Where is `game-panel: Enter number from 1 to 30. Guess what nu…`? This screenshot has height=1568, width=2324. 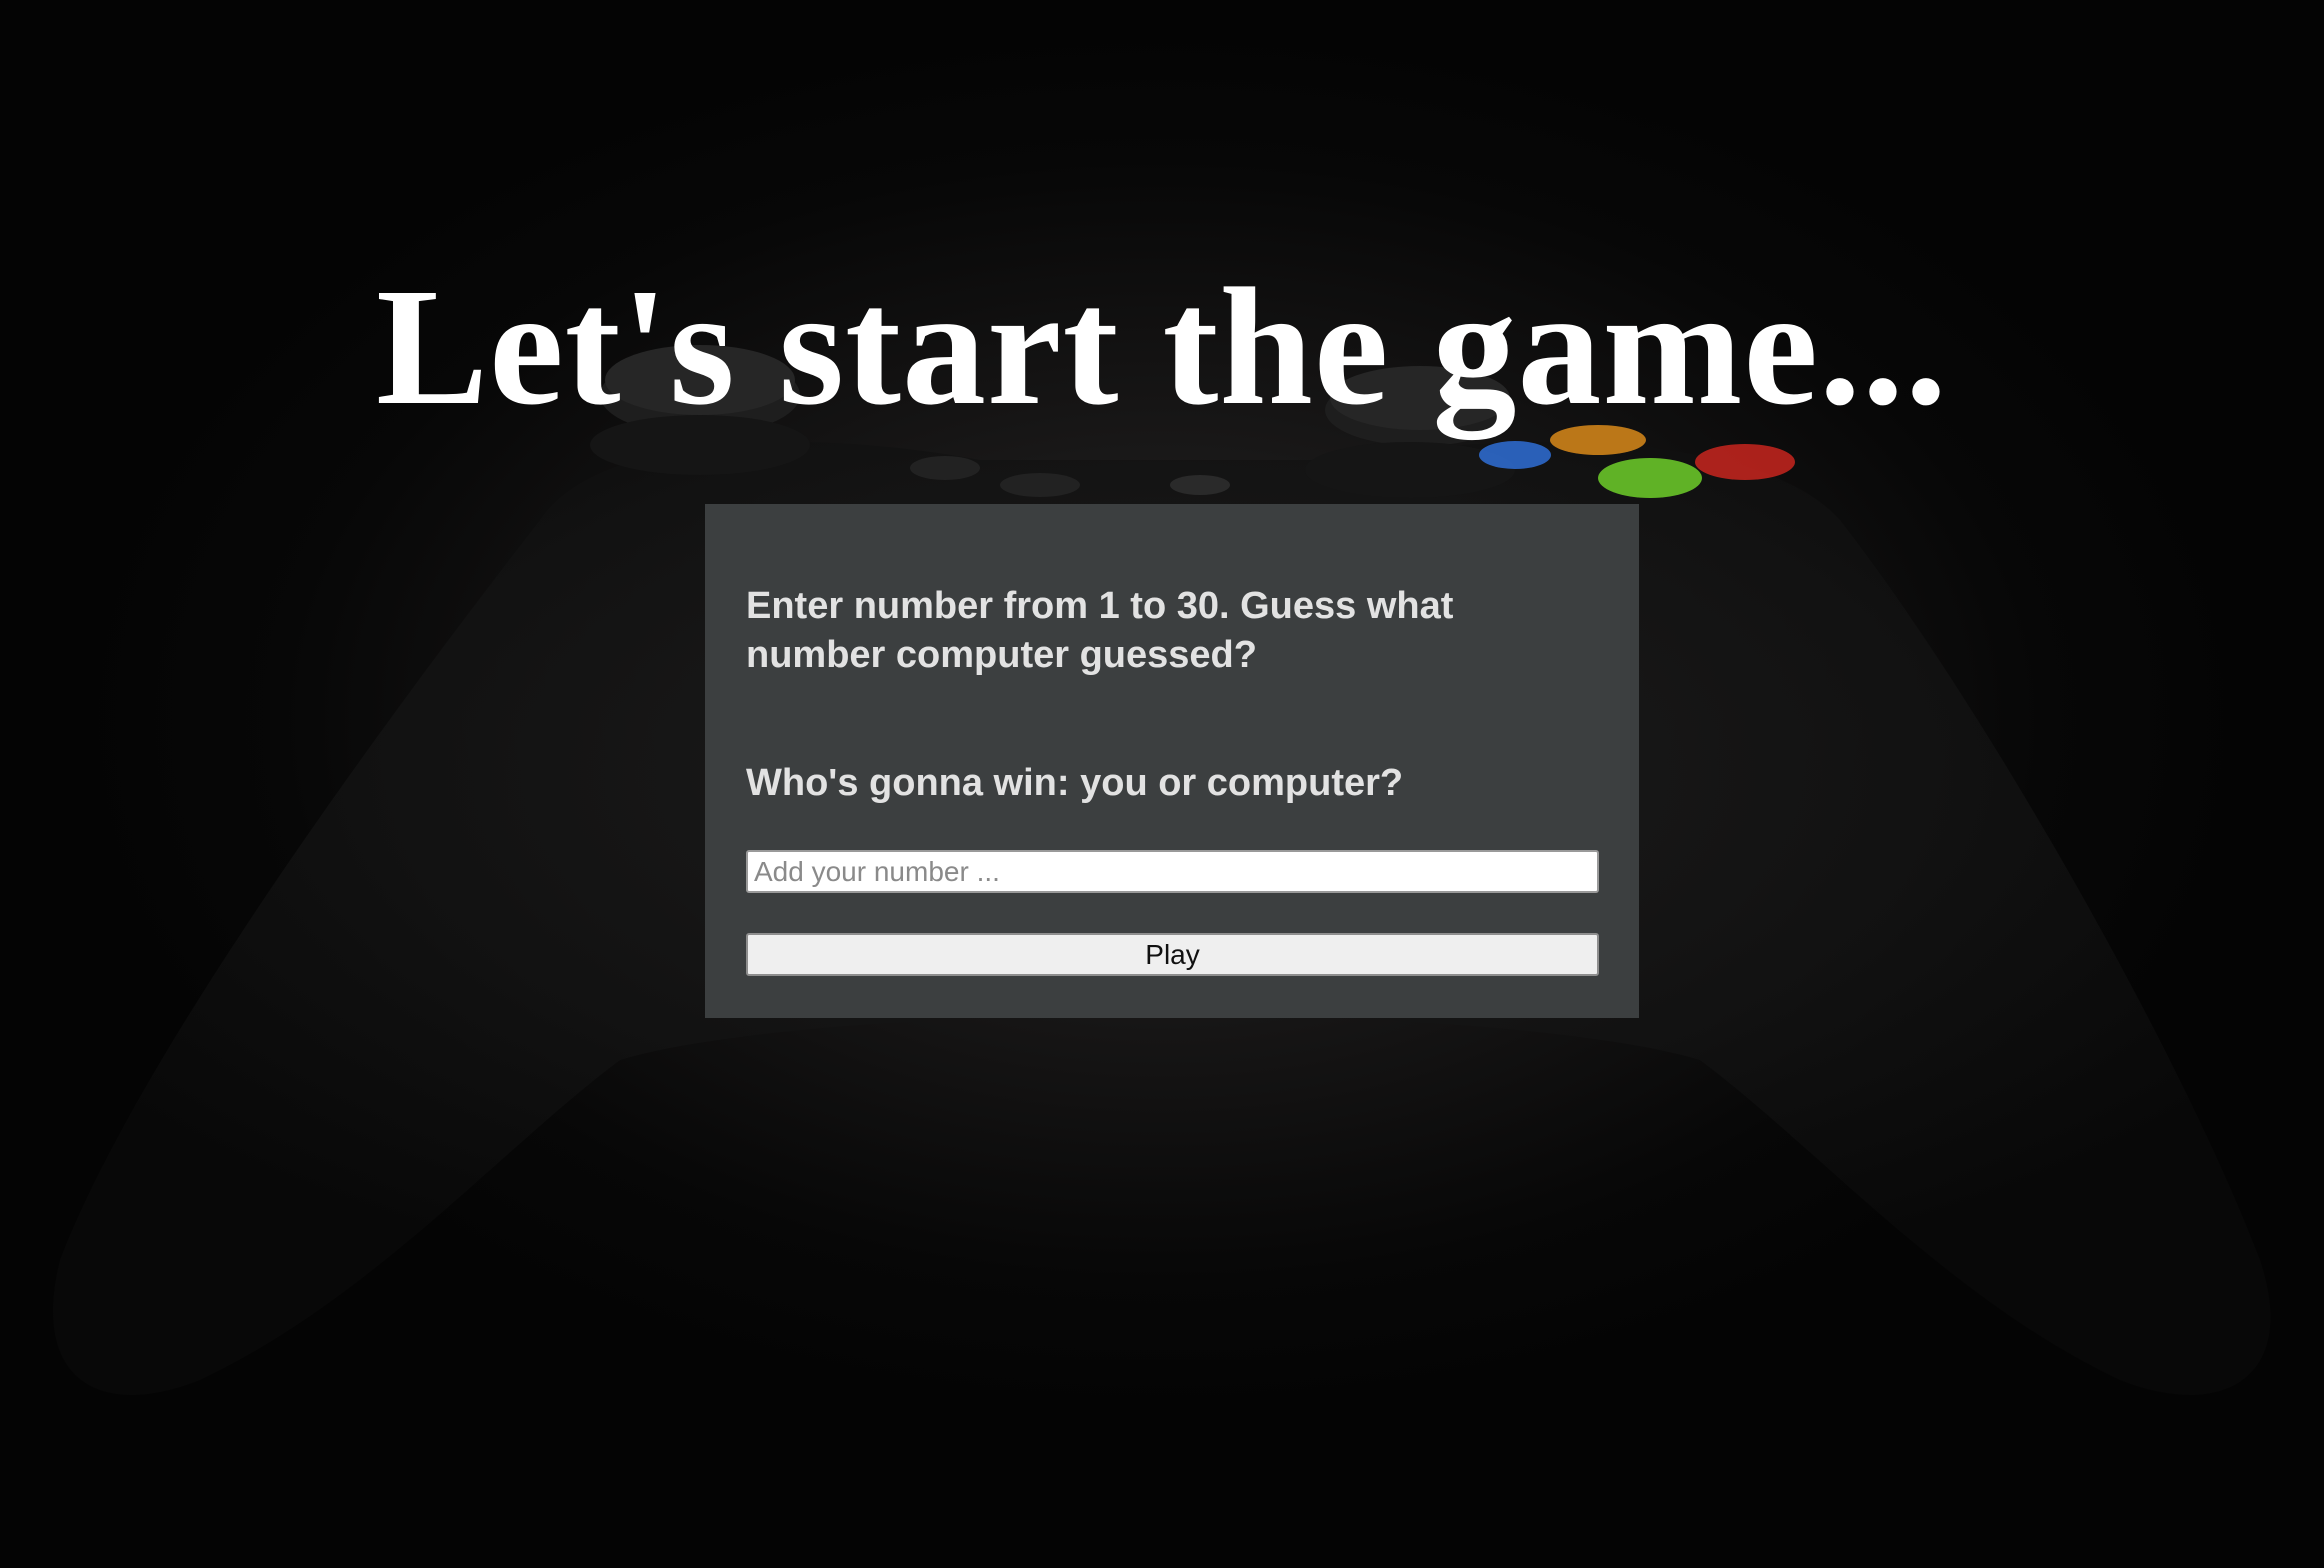 game-panel: Enter number from 1 to 30. Guess what nu… is located at coordinates (1172, 761).